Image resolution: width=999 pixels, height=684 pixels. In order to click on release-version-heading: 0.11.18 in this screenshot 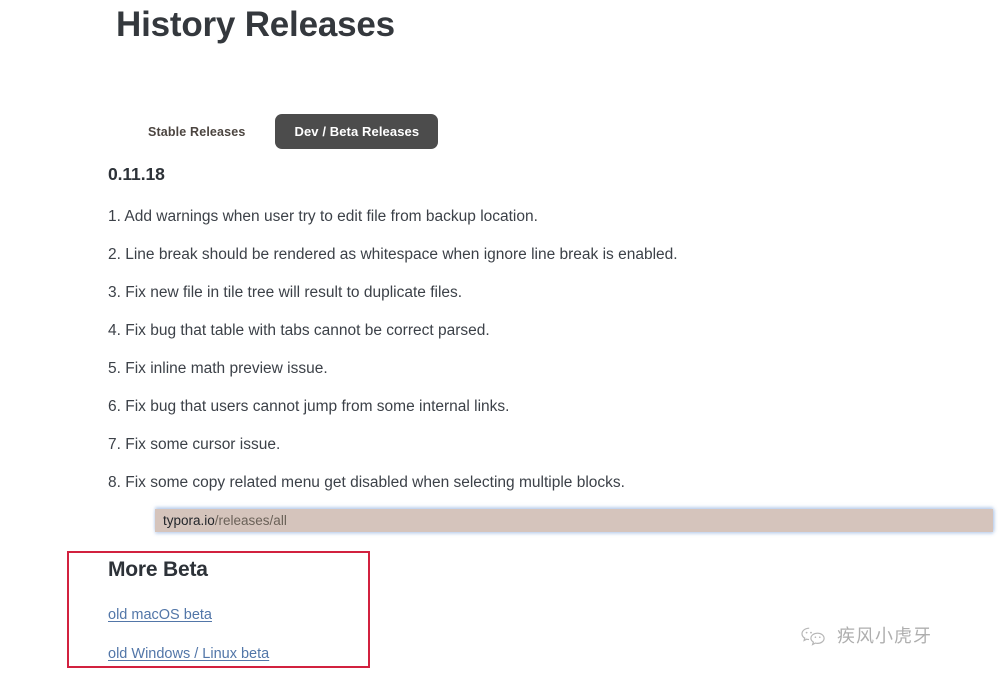, I will do `click(136, 174)`.